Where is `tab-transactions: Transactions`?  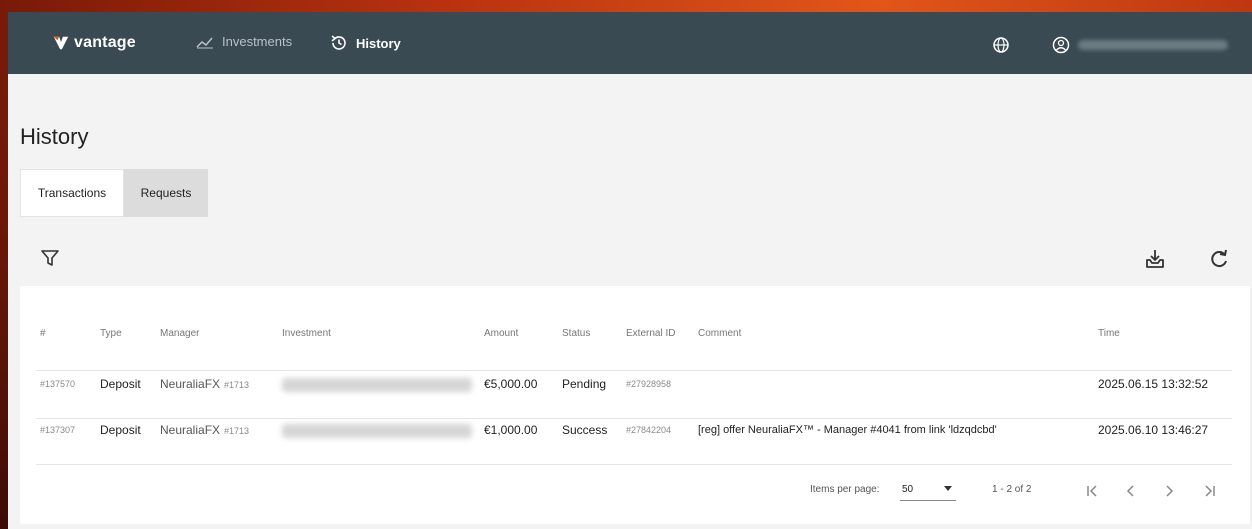 tab-transactions: Transactions is located at coordinates (72, 193).